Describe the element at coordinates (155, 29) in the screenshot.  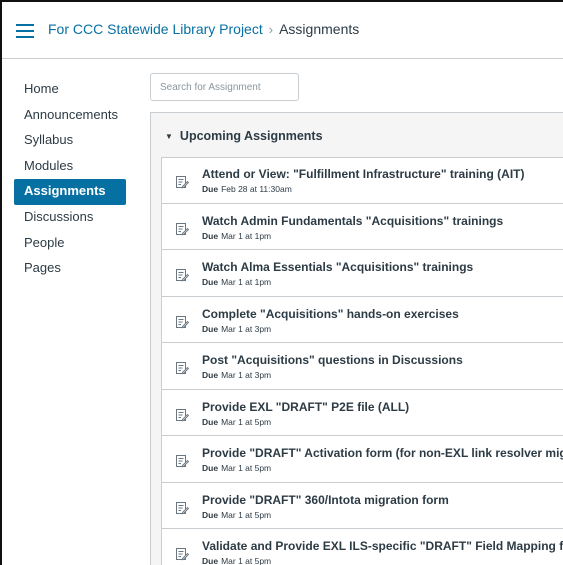
I see `breadcrumb-course-link: For CCC Statewide Library Project` at that location.